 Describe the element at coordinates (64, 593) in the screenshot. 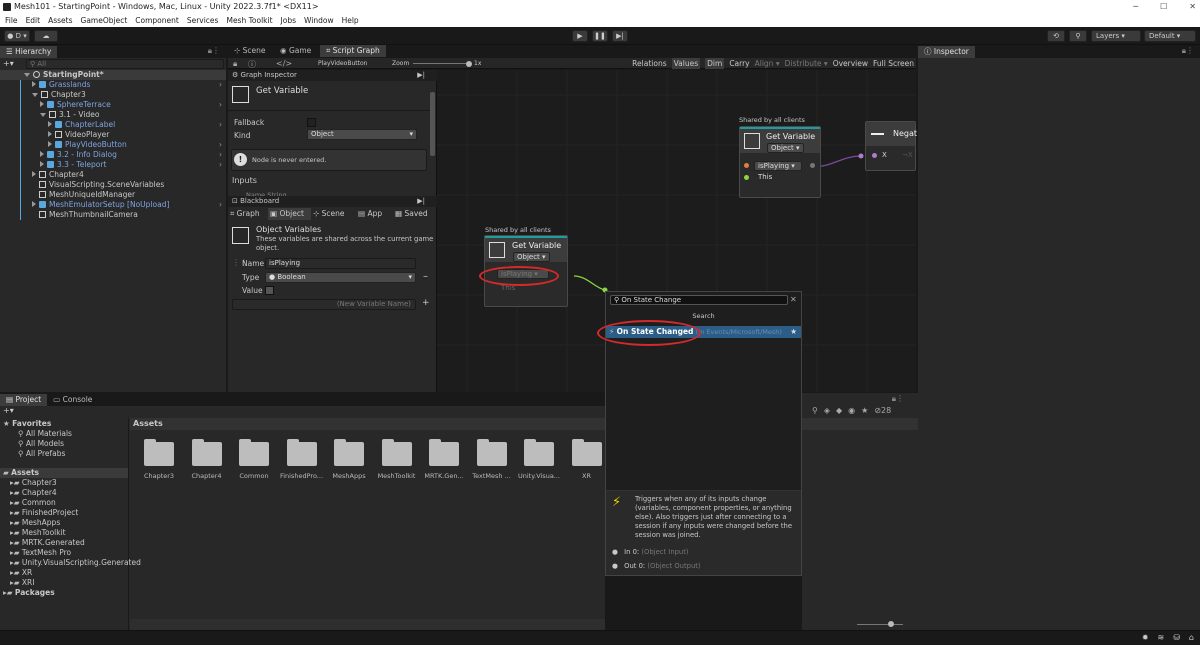

I see `tree-packages: ▸▰ Packages` at that location.